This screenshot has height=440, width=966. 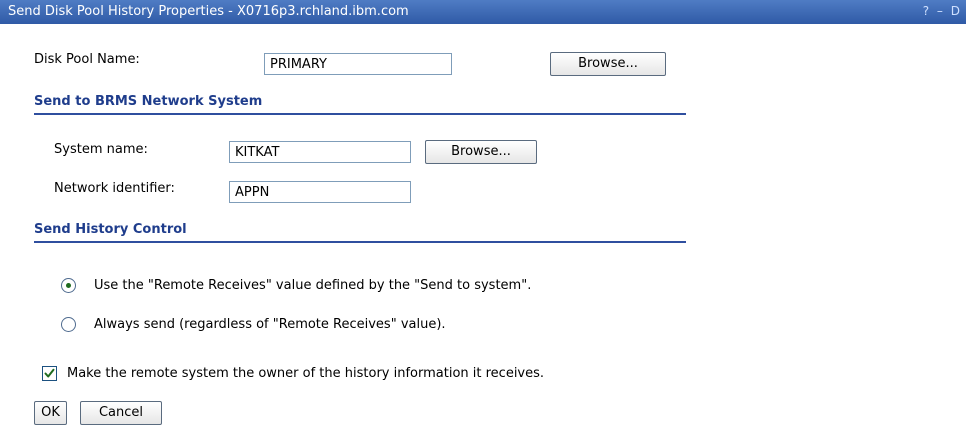 I want to click on network-section-divider, so click(x=360, y=114).